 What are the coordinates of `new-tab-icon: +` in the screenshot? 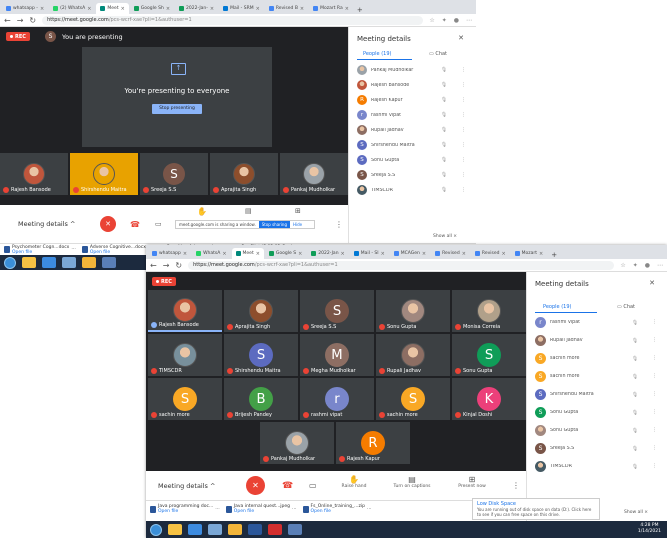 It's located at (554, 255).